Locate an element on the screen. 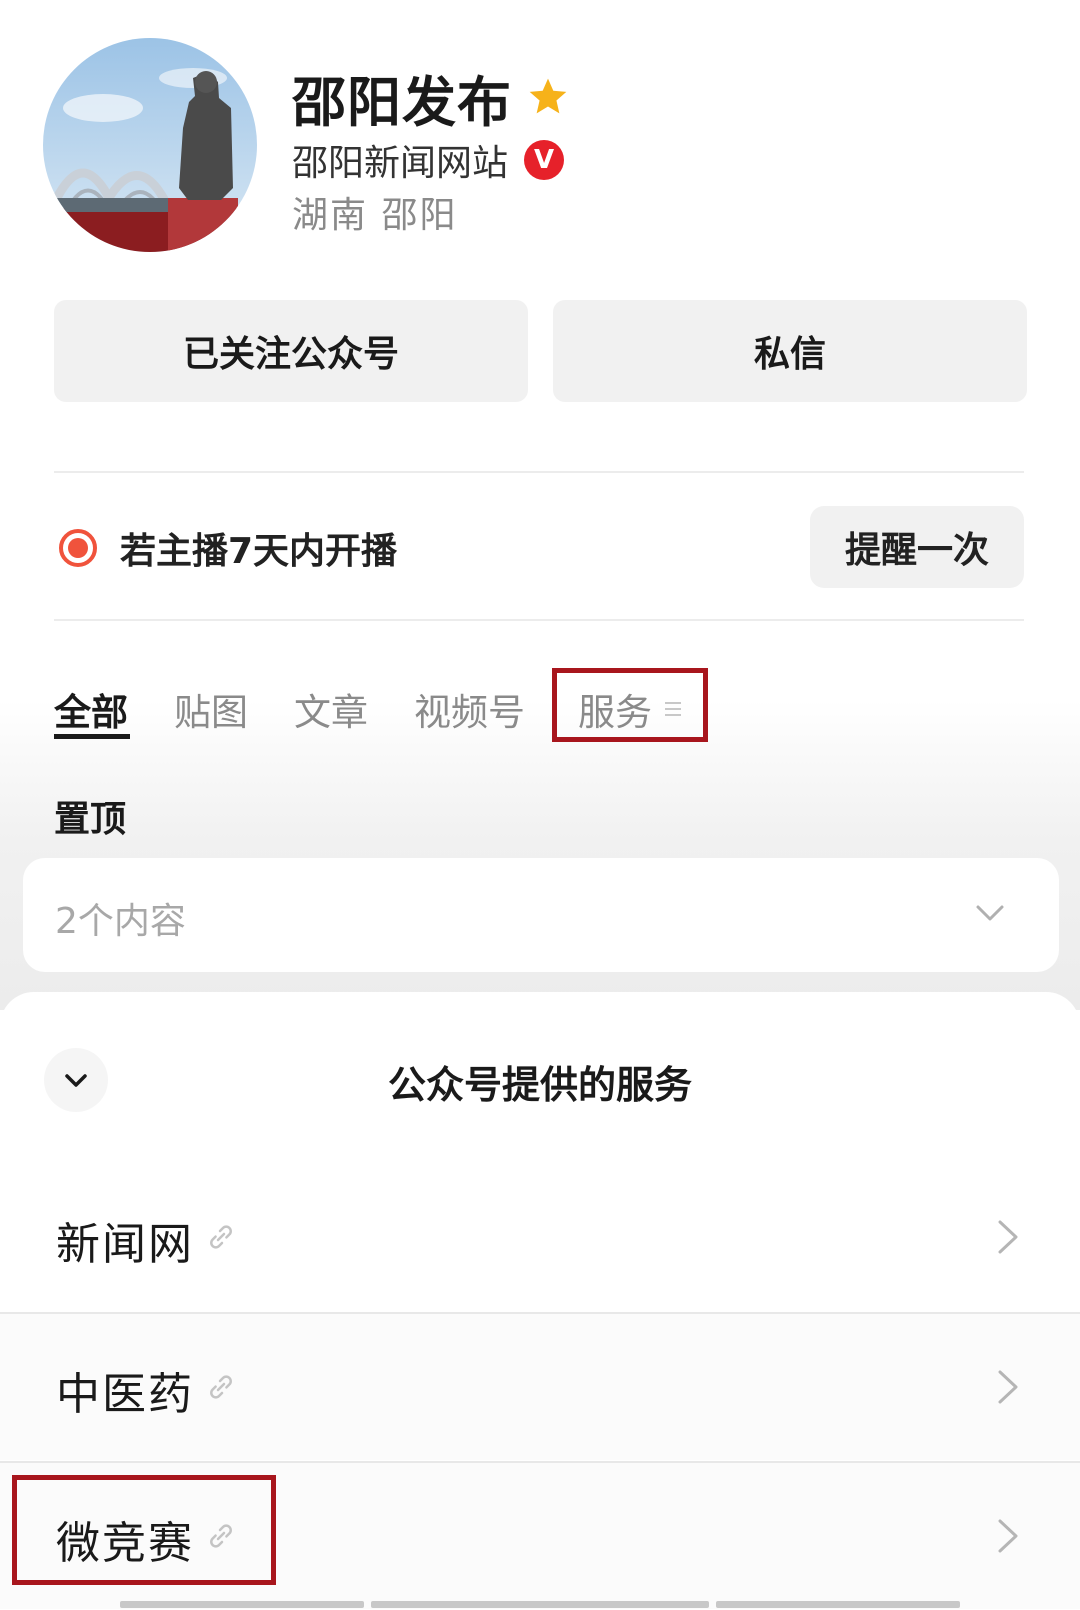 The height and width of the screenshot is (1610, 1080). account-title-row: 邵阳发布 is located at coordinates (431, 98).